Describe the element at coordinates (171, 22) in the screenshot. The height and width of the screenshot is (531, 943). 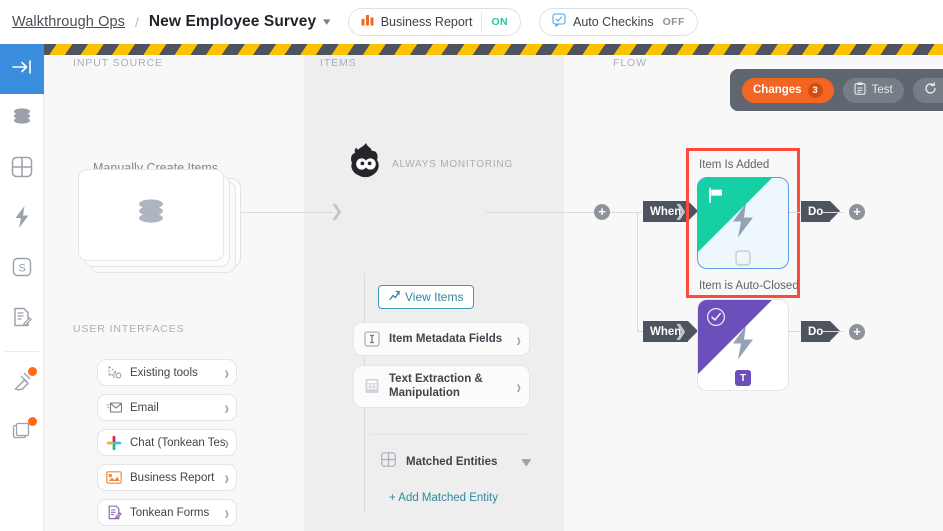
I see `breadcrumb: Walkthrough Ops / New Employee Survey ▾` at that location.